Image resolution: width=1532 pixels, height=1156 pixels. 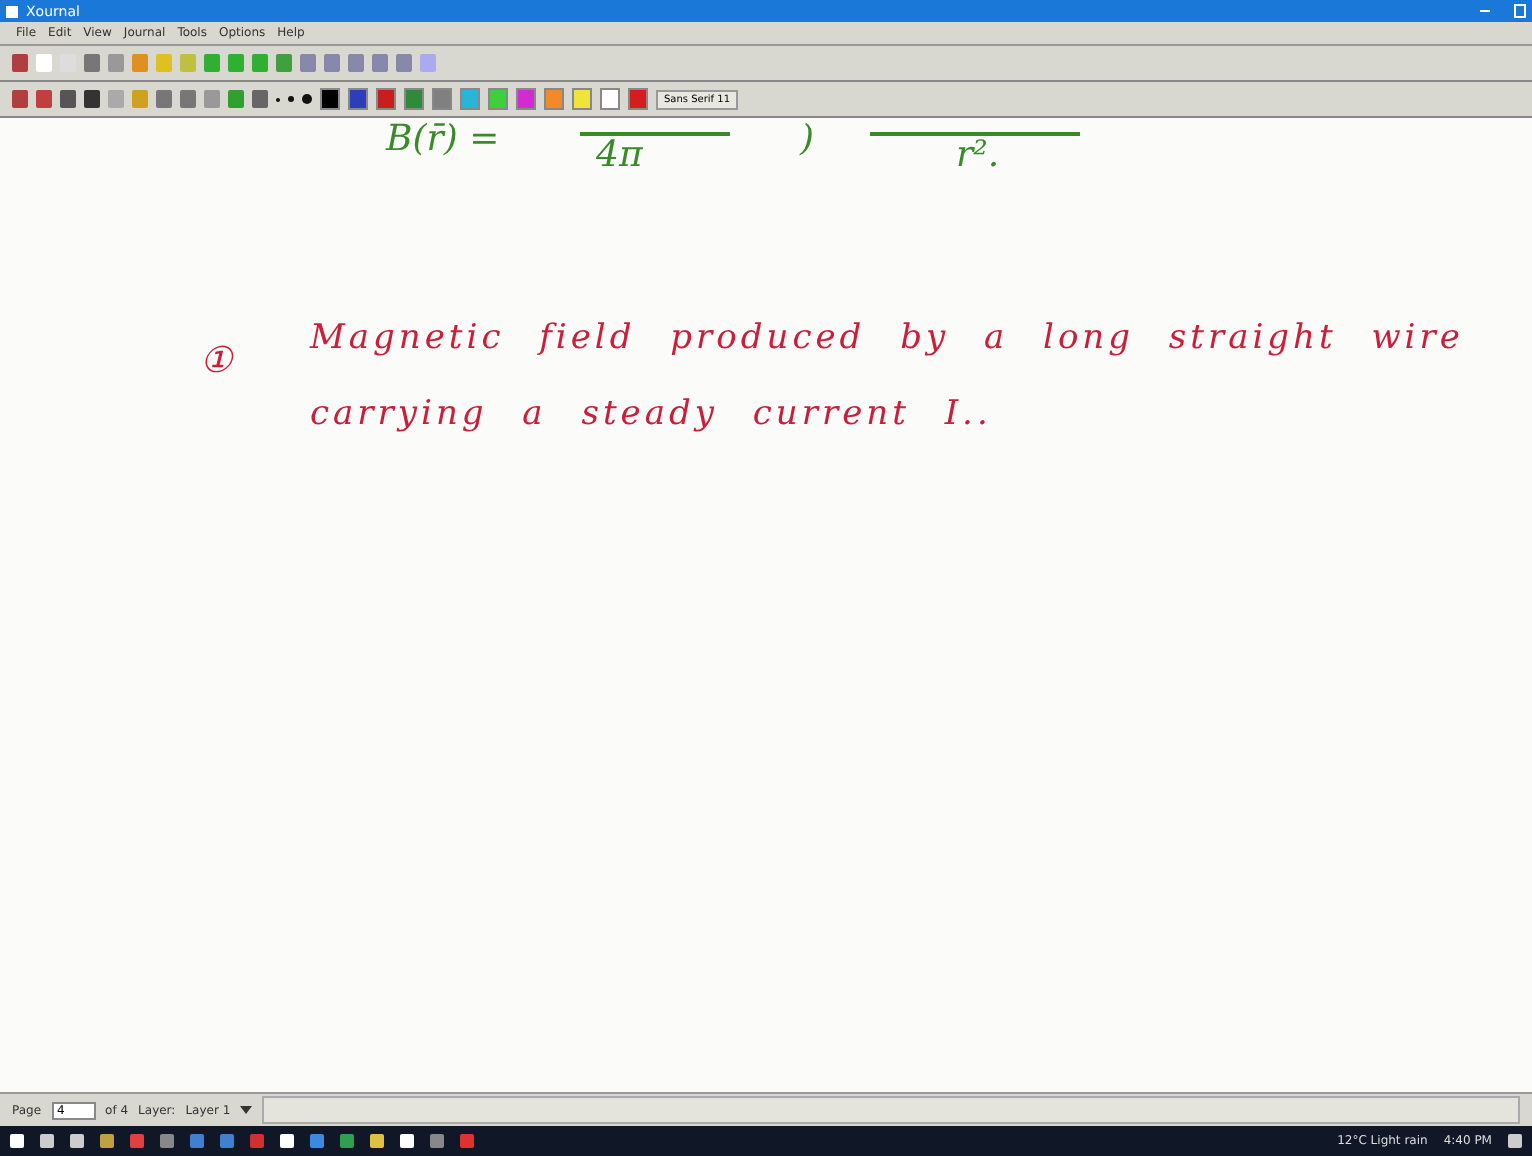 I want to click on minimize-icon, so click(x=1485, y=11).